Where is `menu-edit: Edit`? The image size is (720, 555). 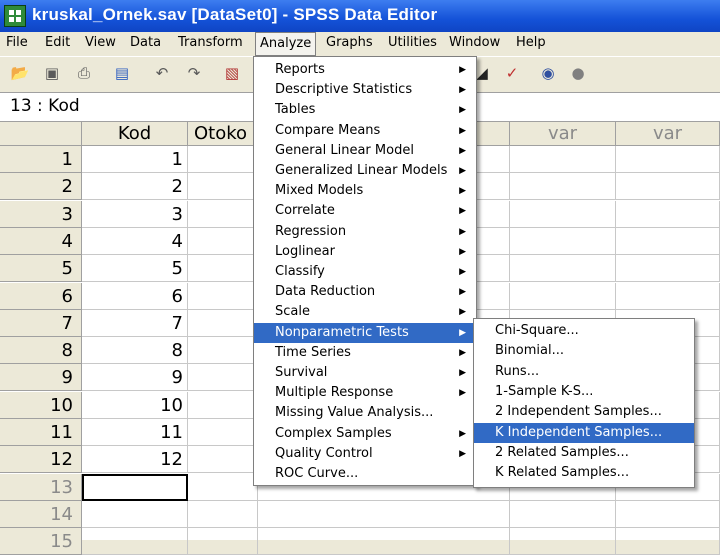 menu-edit: Edit is located at coordinates (57, 43).